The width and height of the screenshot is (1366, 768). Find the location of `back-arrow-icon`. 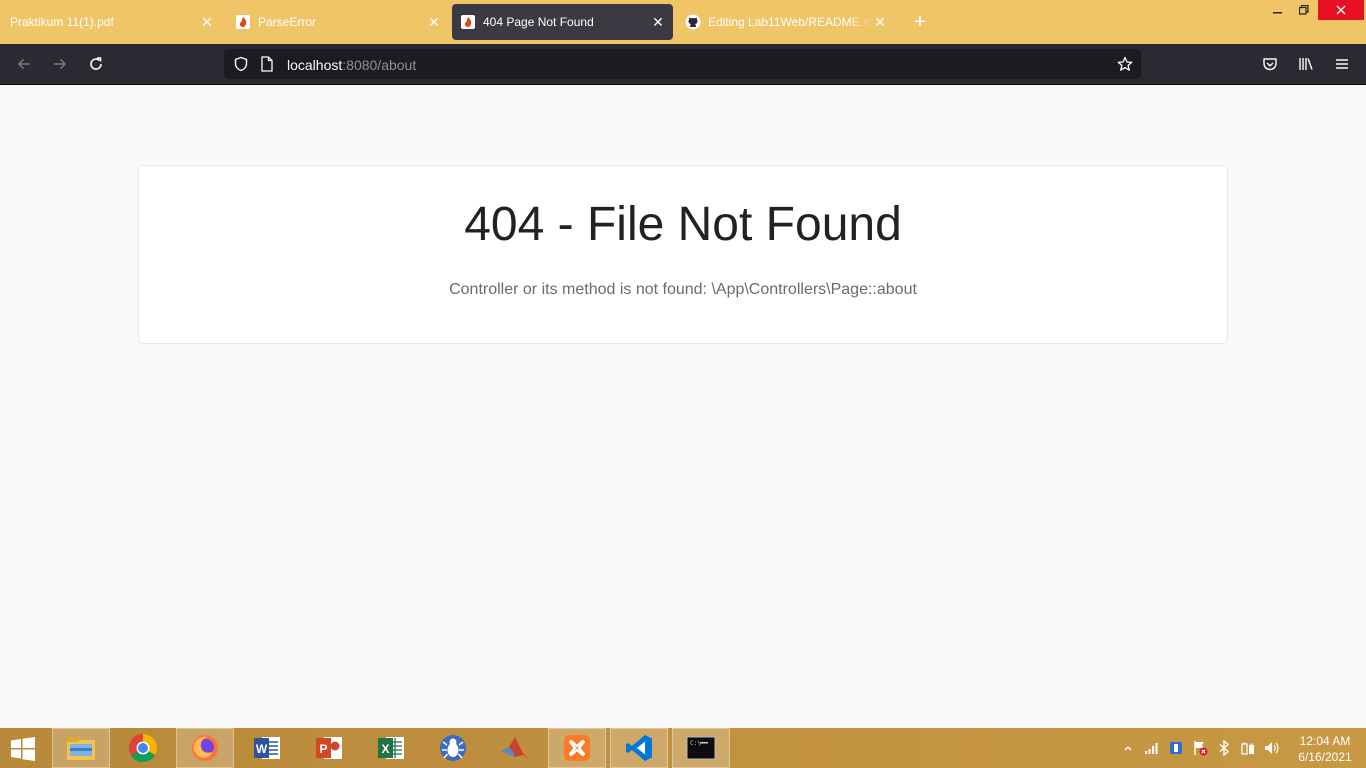

back-arrow-icon is located at coordinates (24, 64).